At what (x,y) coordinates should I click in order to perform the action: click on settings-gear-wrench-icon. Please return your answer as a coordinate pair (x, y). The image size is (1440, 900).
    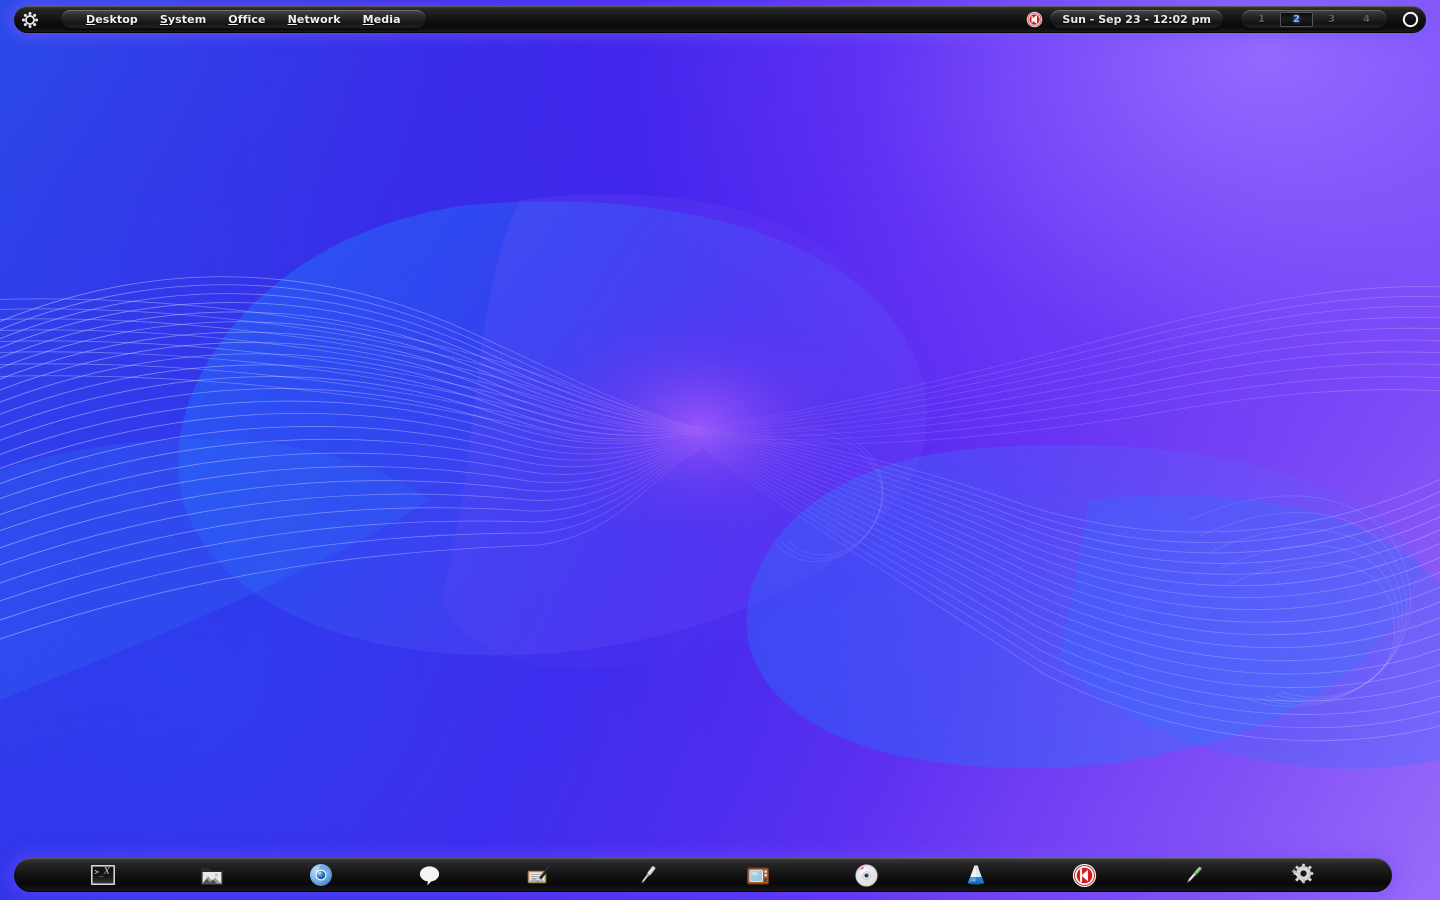
    Looking at the image, I should click on (1303, 875).